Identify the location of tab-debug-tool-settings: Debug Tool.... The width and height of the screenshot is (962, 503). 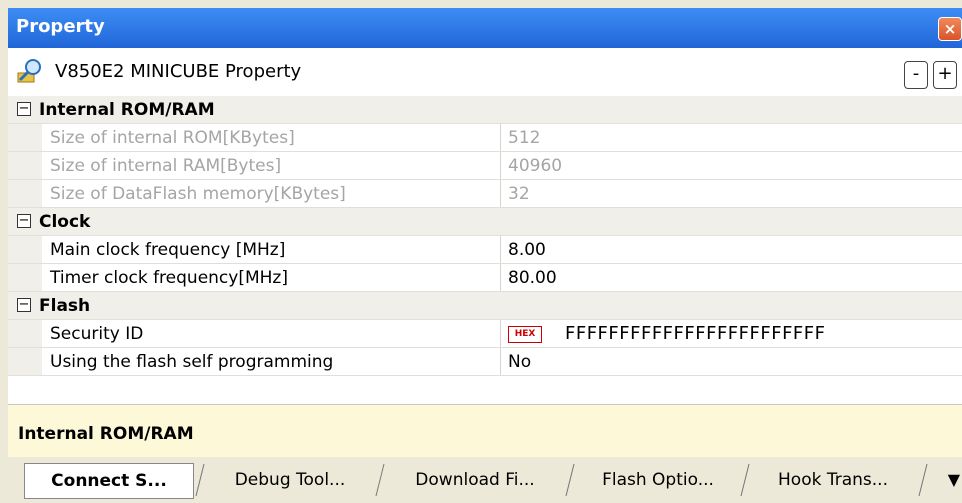
(290, 480).